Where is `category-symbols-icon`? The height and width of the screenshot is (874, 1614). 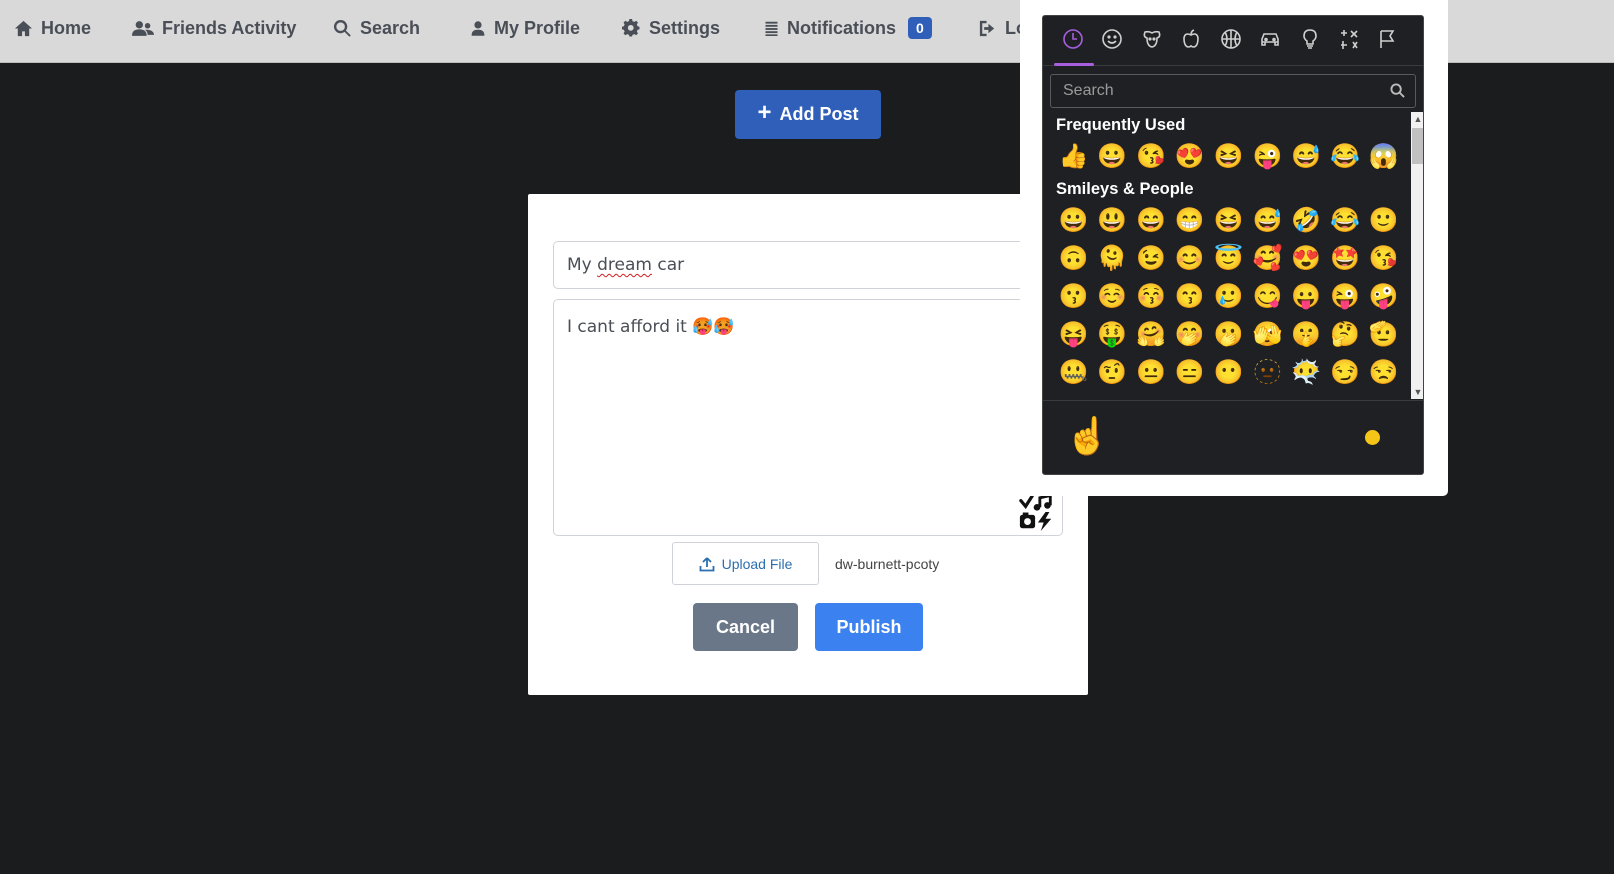 category-symbols-icon is located at coordinates (1349, 39).